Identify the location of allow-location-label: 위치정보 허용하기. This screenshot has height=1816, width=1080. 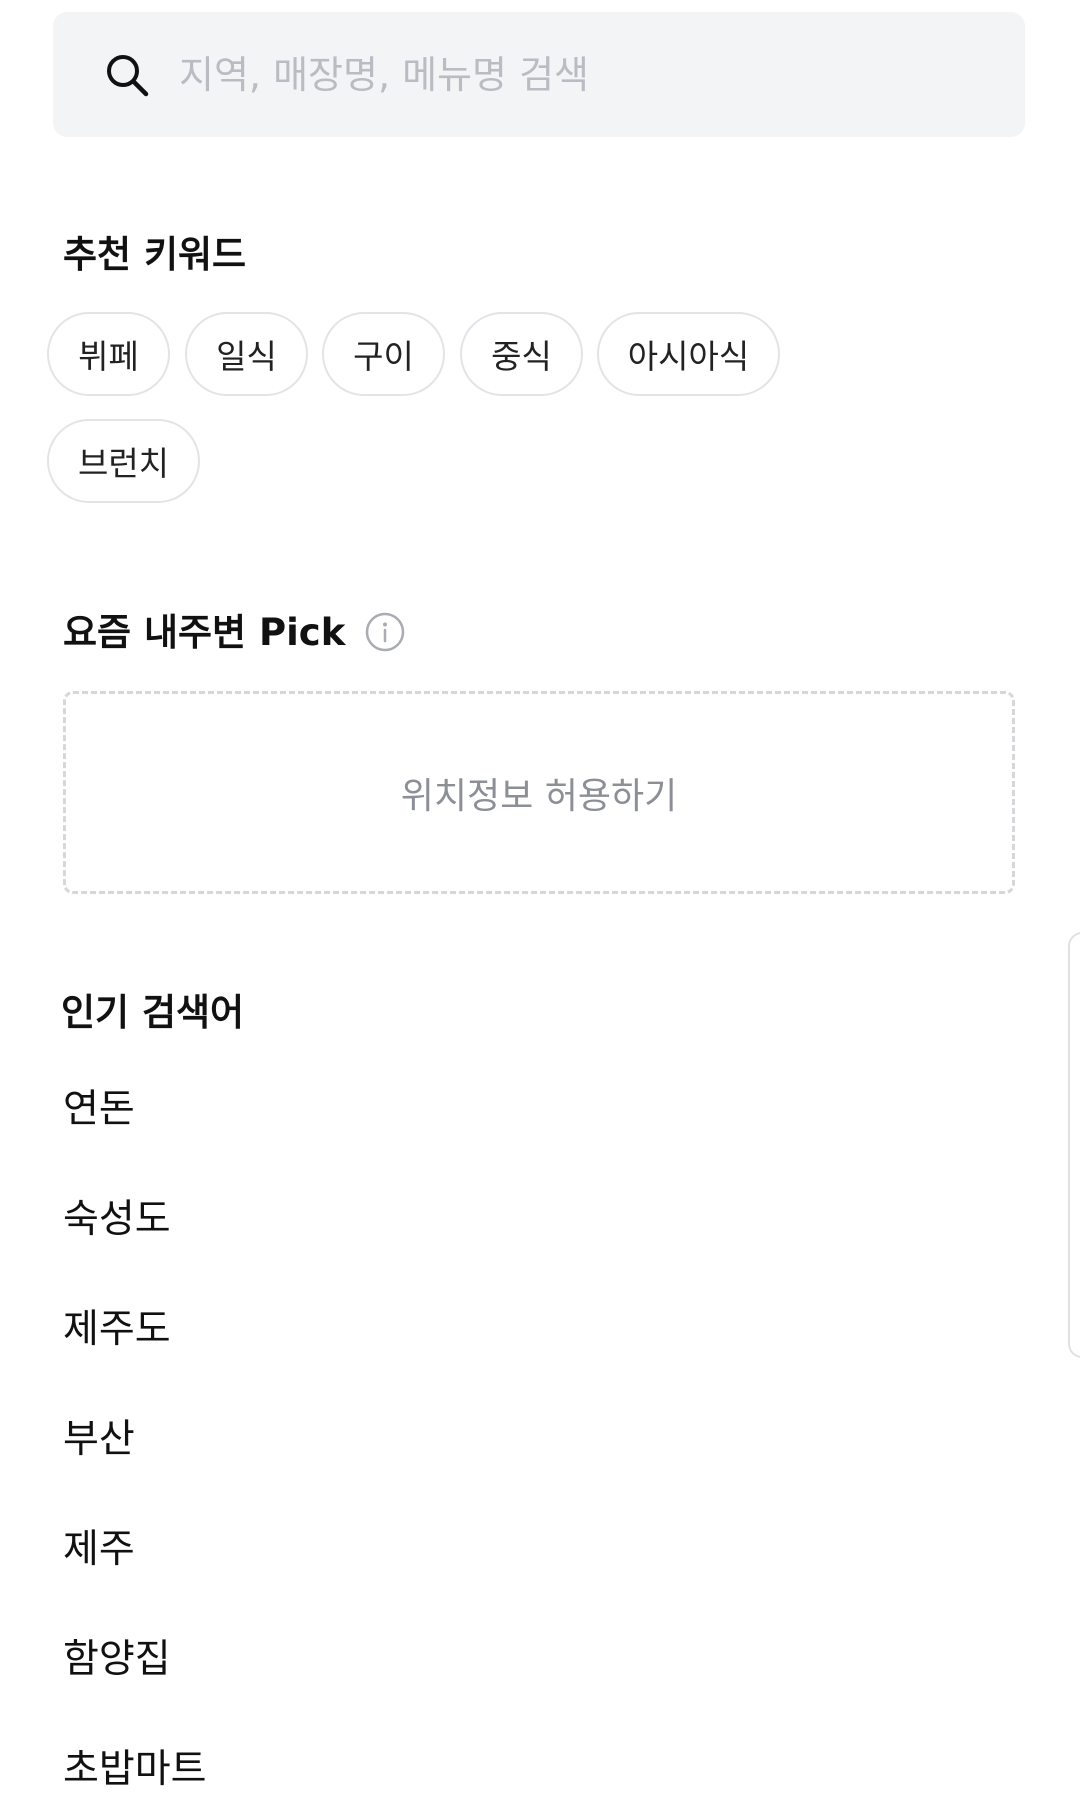
(539, 796).